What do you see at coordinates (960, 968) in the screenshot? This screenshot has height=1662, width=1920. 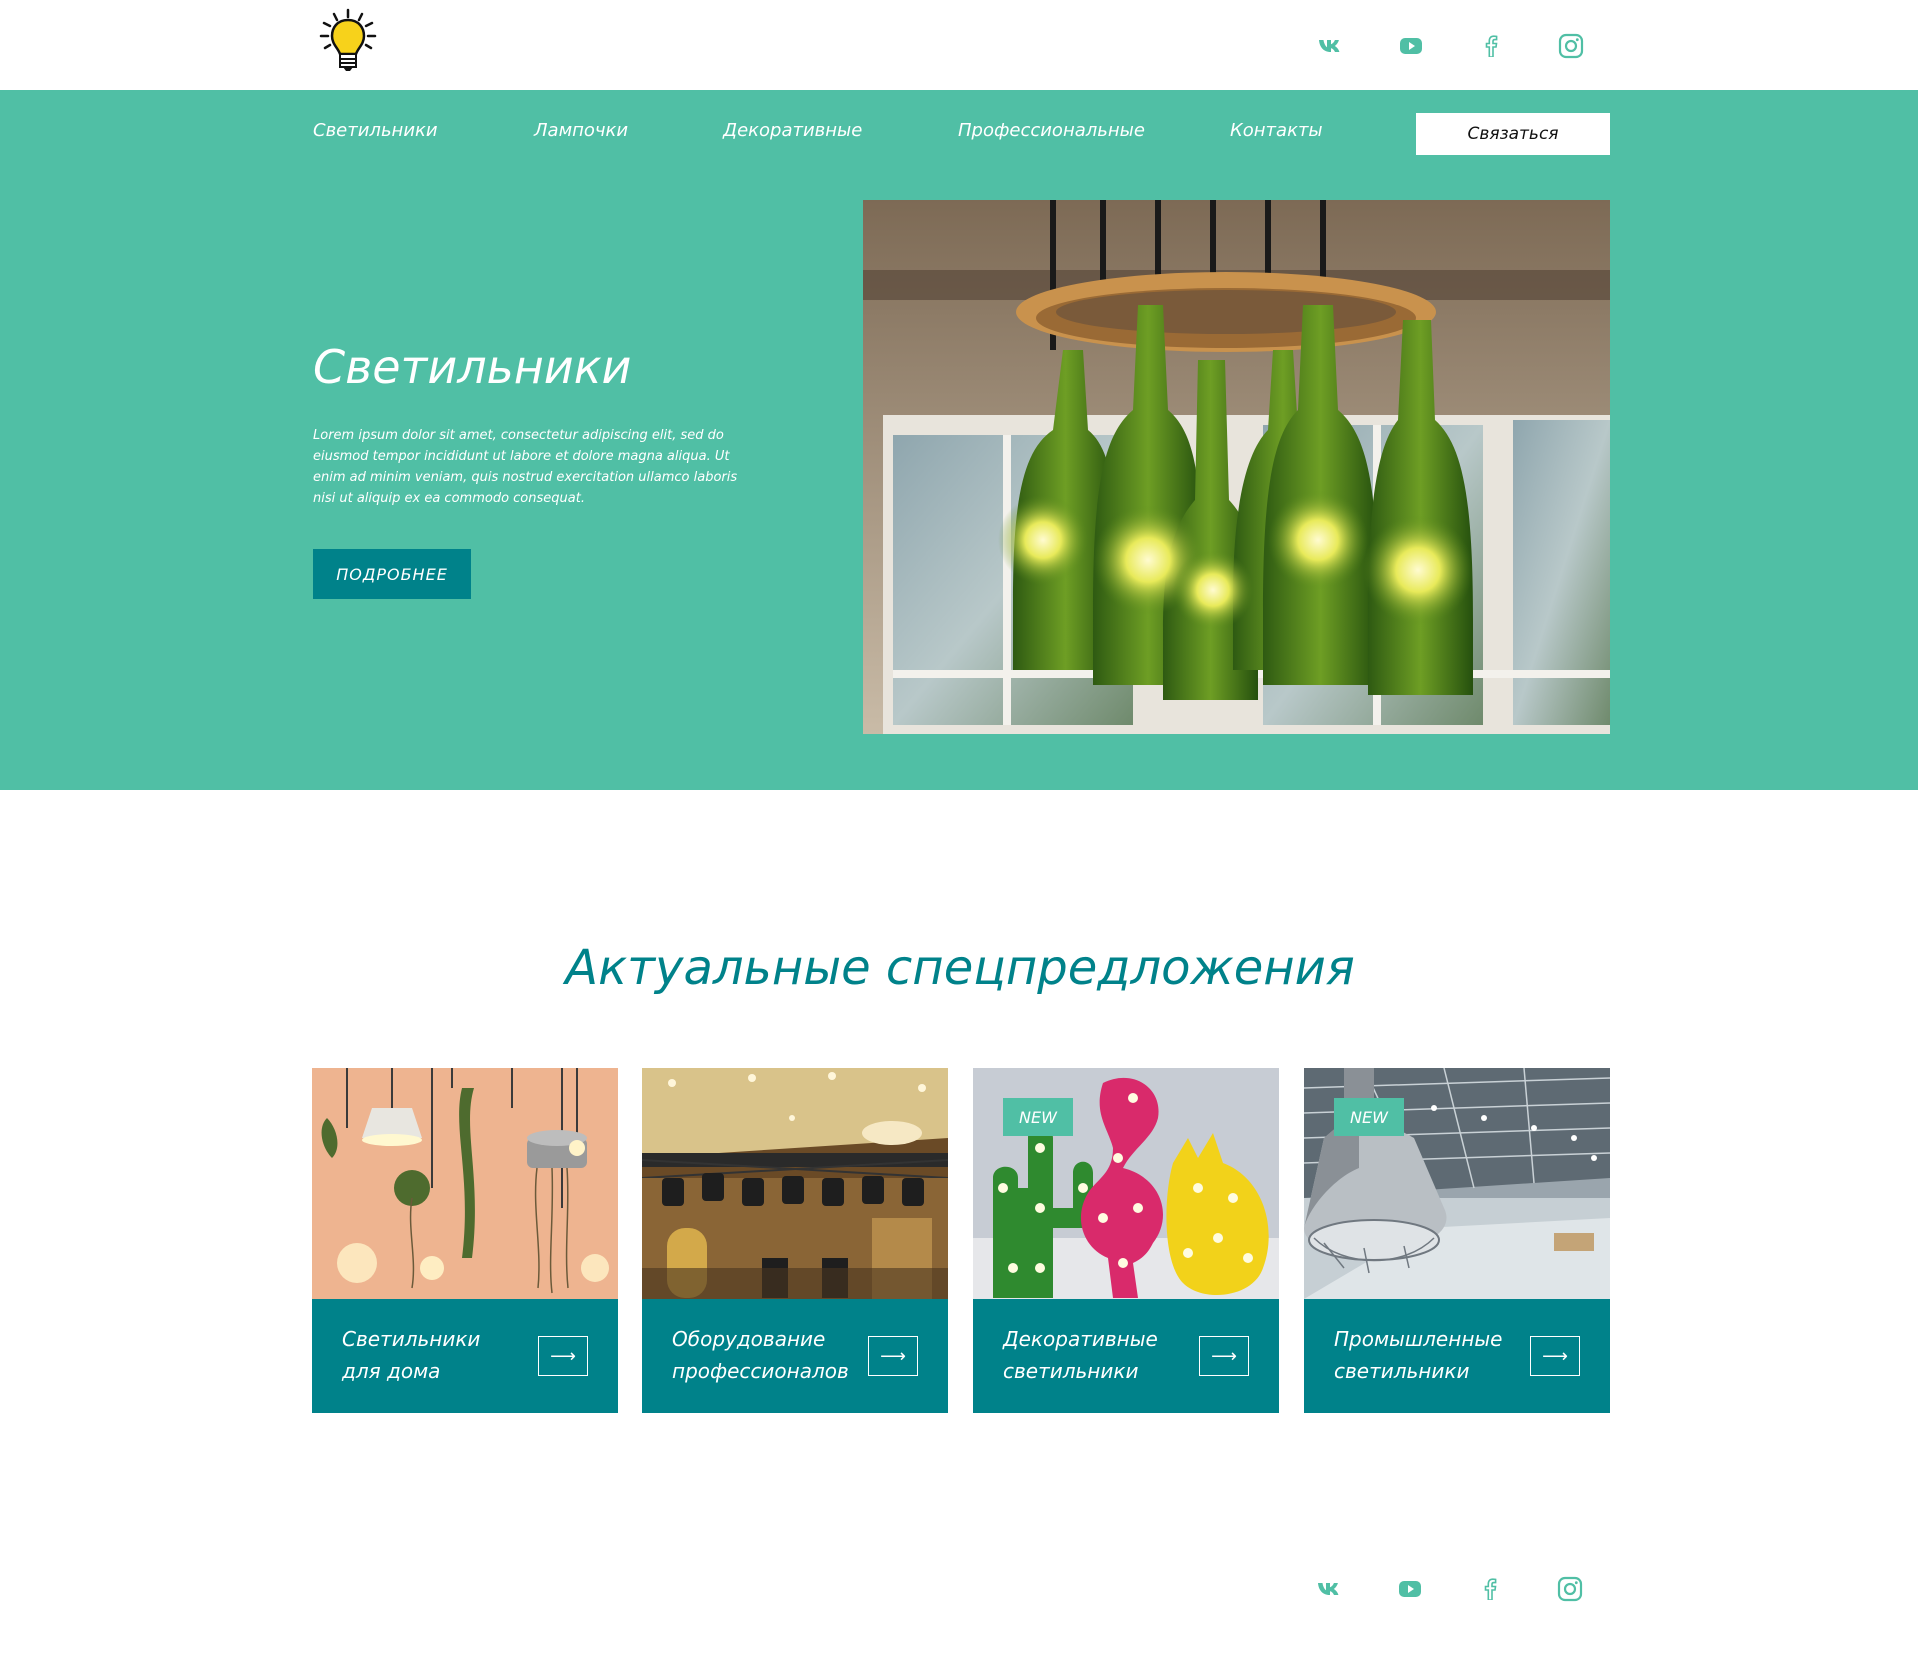 I see `offers-title: Актуальные спецпредложения` at bounding box center [960, 968].